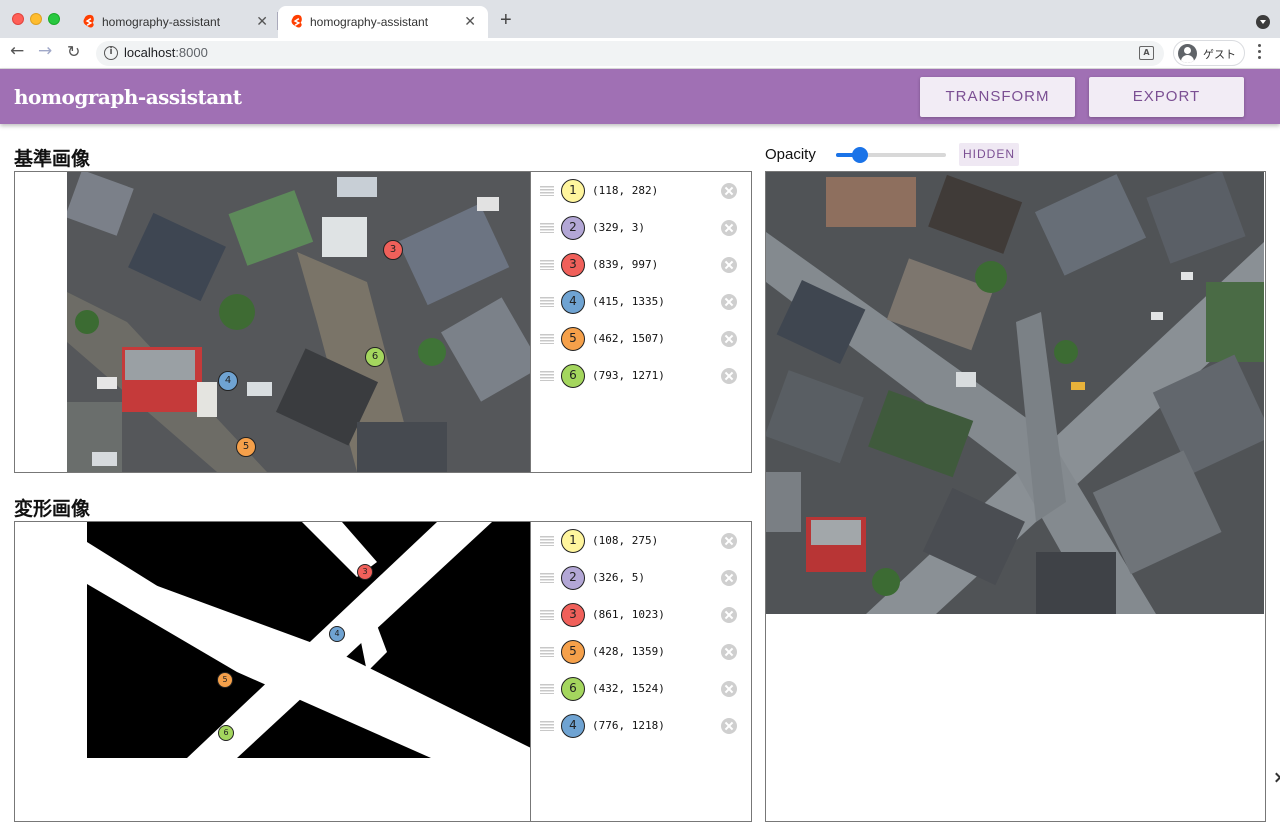 Image resolution: width=1280 pixels, height=837 pixels. Describe the element at coordinates (997, 97) in the screenshot. I see `transform-button: TRANSFORM` at that location.